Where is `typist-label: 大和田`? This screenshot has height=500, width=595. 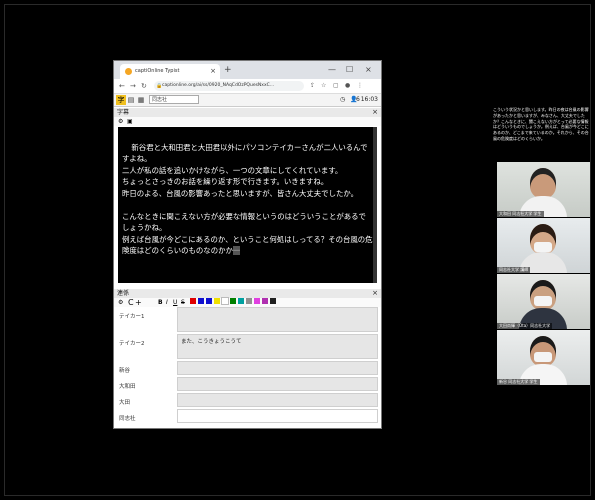
typist-label: 大和田 is located at coordinates (127, 387).